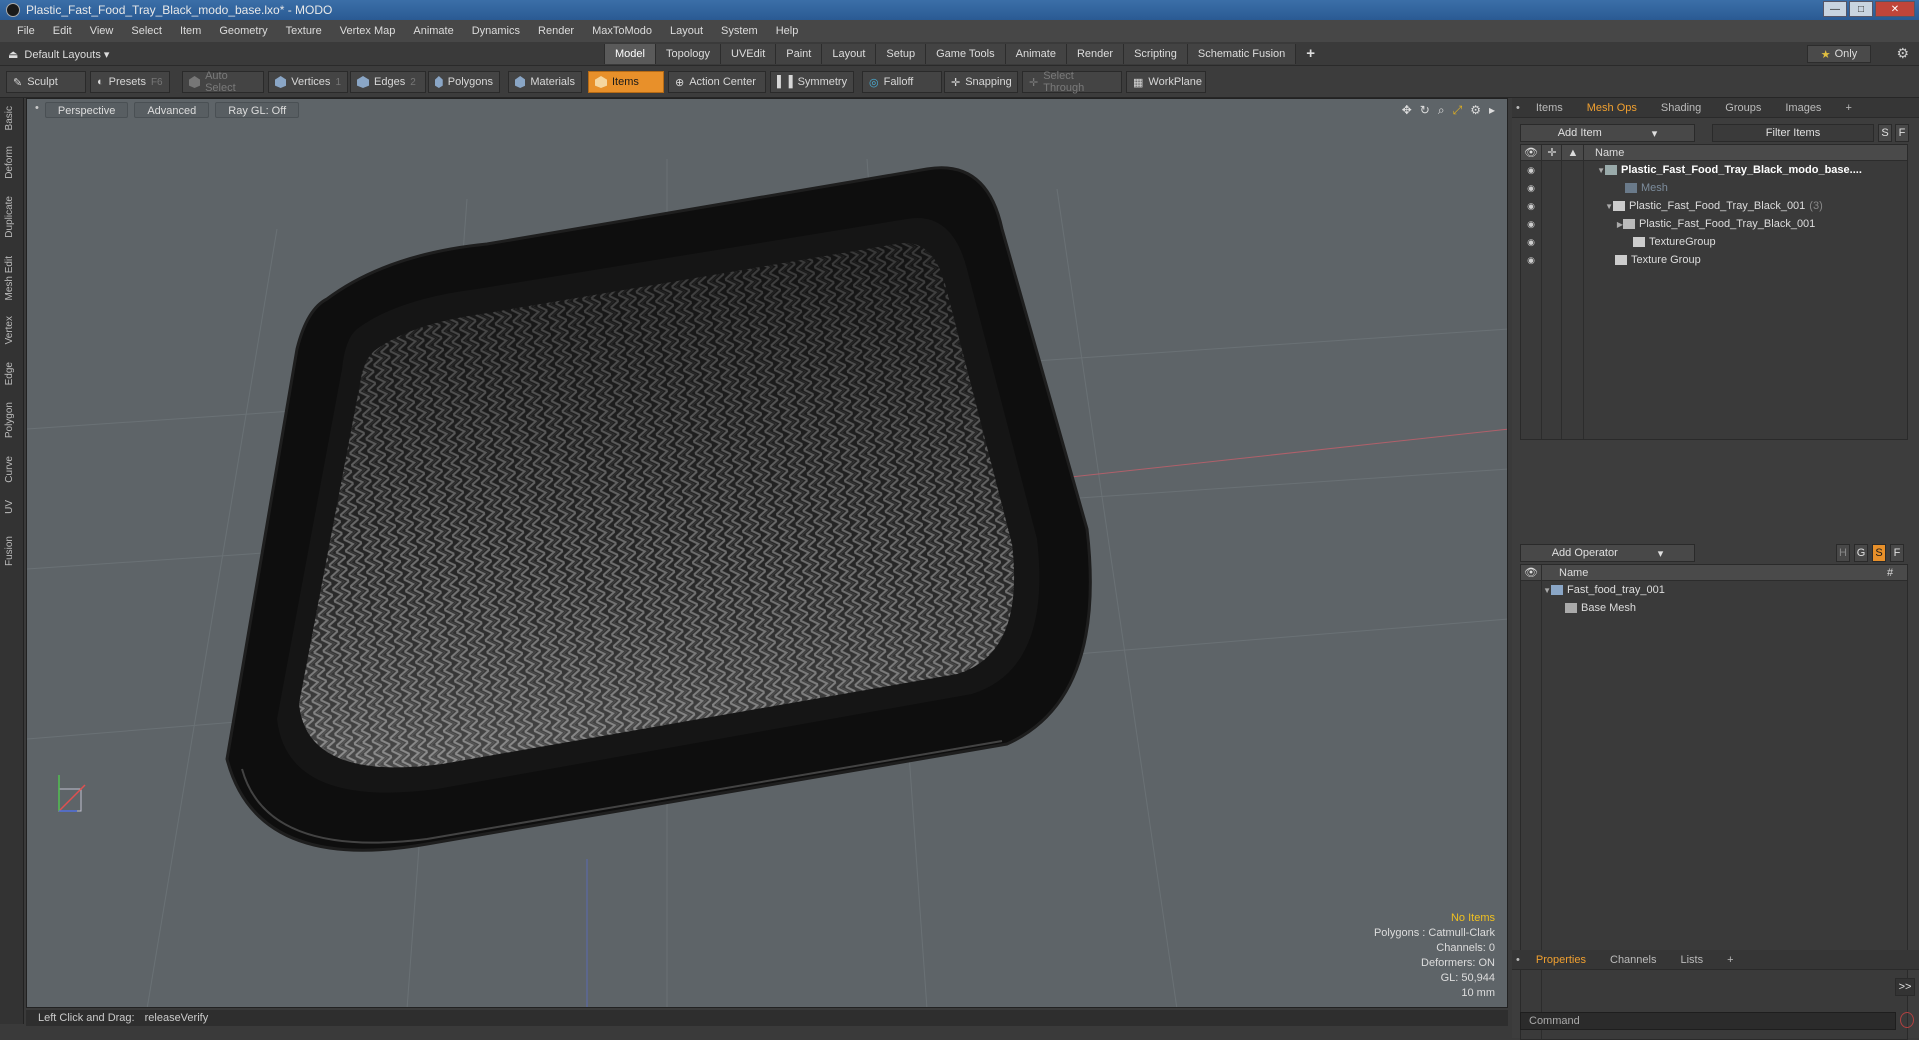  Describe the element at coordinates (1681, 108) in the screenshot. I see `tab-shading: Shading` at that location.